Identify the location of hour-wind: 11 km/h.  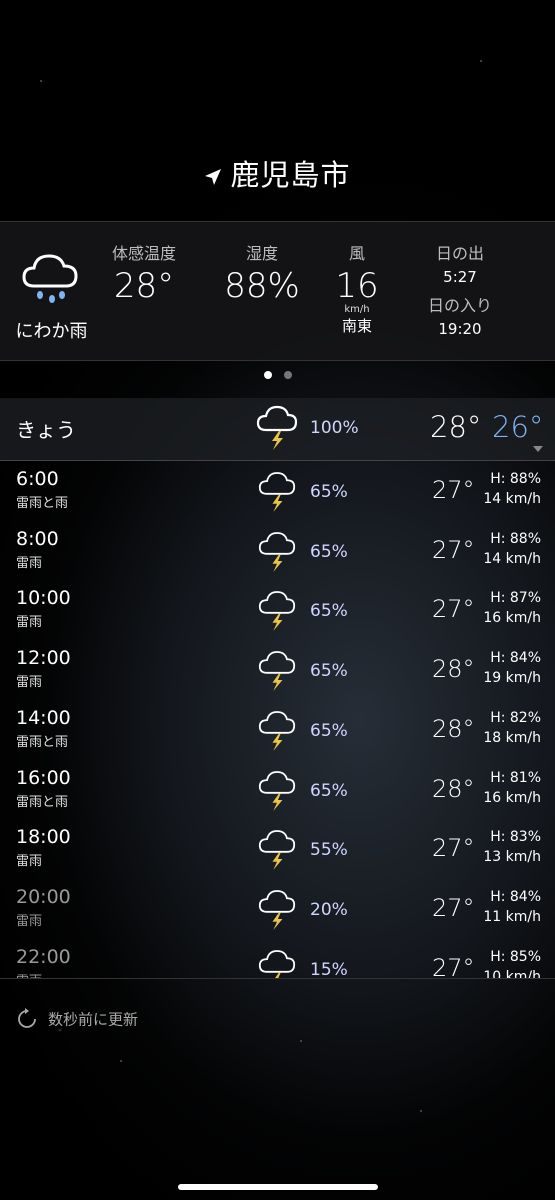
(512, 916).